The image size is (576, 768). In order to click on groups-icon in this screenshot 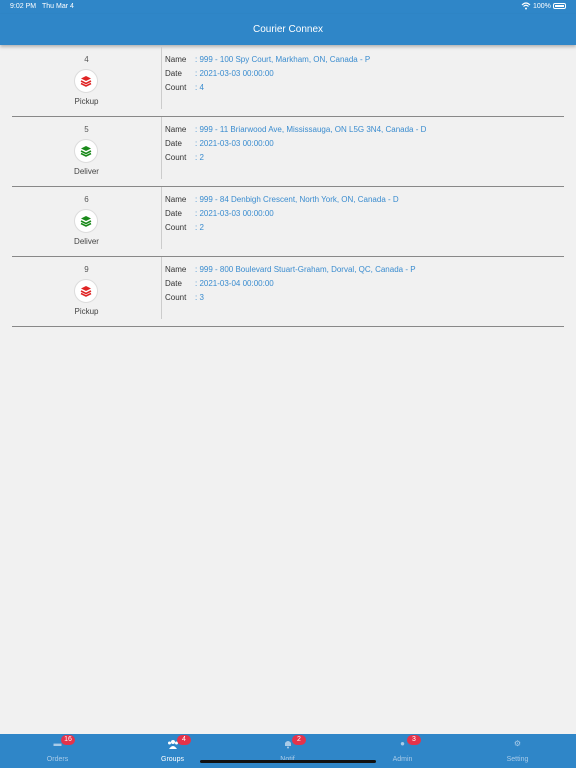, I will do `click(172, 745)`.